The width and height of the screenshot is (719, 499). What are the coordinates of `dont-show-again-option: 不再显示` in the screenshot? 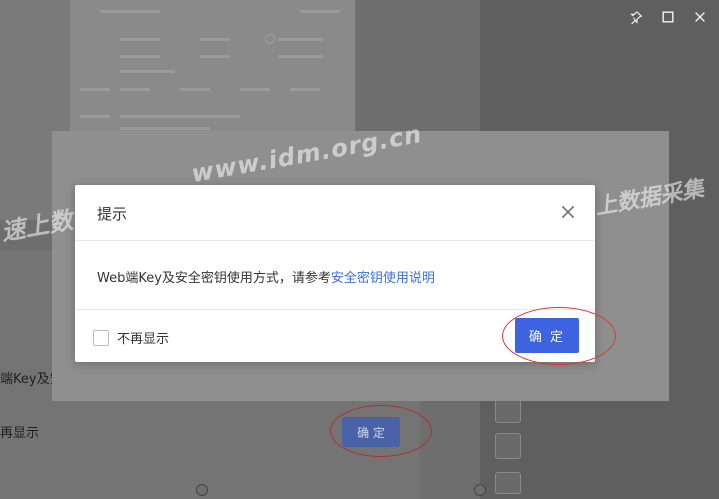 It's located at (131, 337).